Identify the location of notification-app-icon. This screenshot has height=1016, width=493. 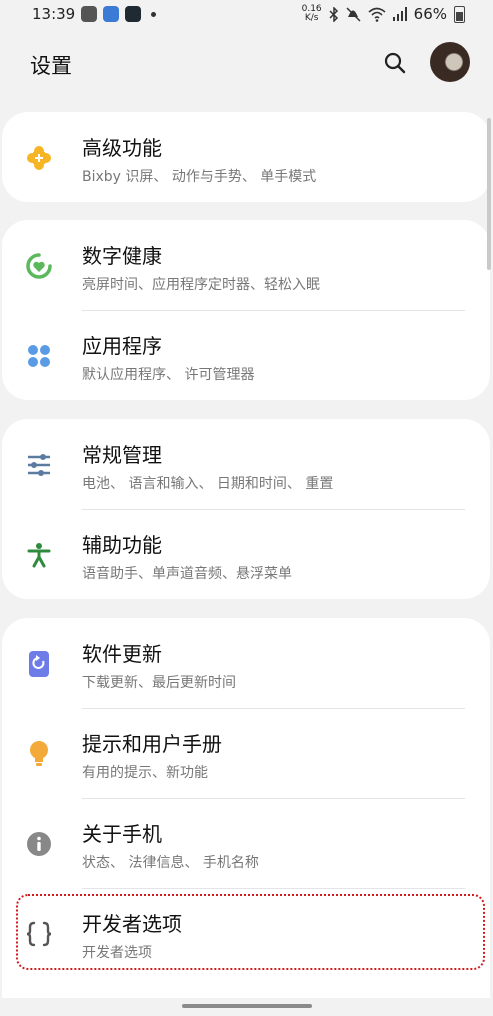
(89, 14).